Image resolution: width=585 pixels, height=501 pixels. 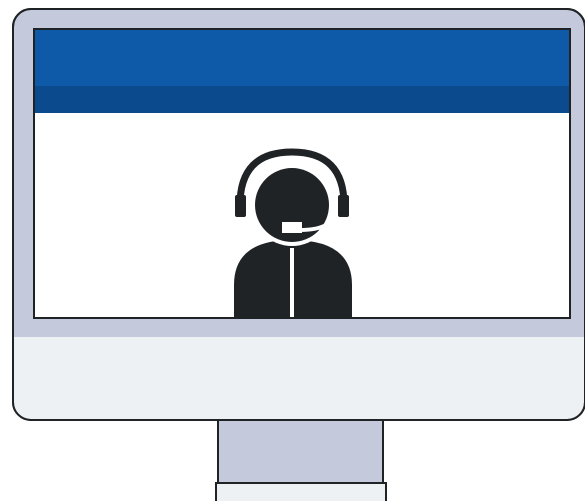 I want to click on screen-header-bar, so click(x=302, y=58).